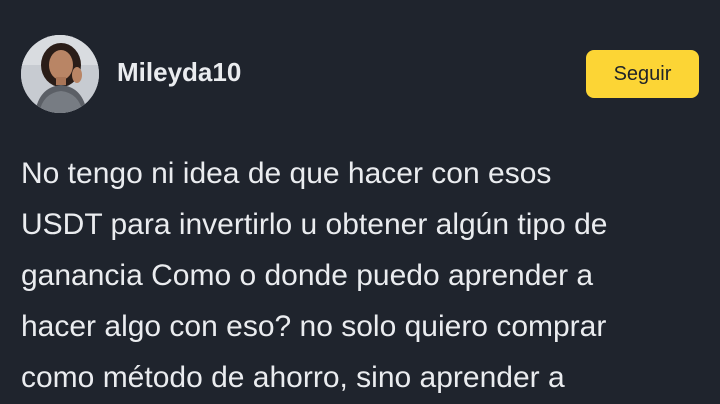  What do you see at coordinates (286, 173) in the screenshot?
I see `post-text-line: No tengo ni idea de que hacer con esos` at bounding box center [286, 173].